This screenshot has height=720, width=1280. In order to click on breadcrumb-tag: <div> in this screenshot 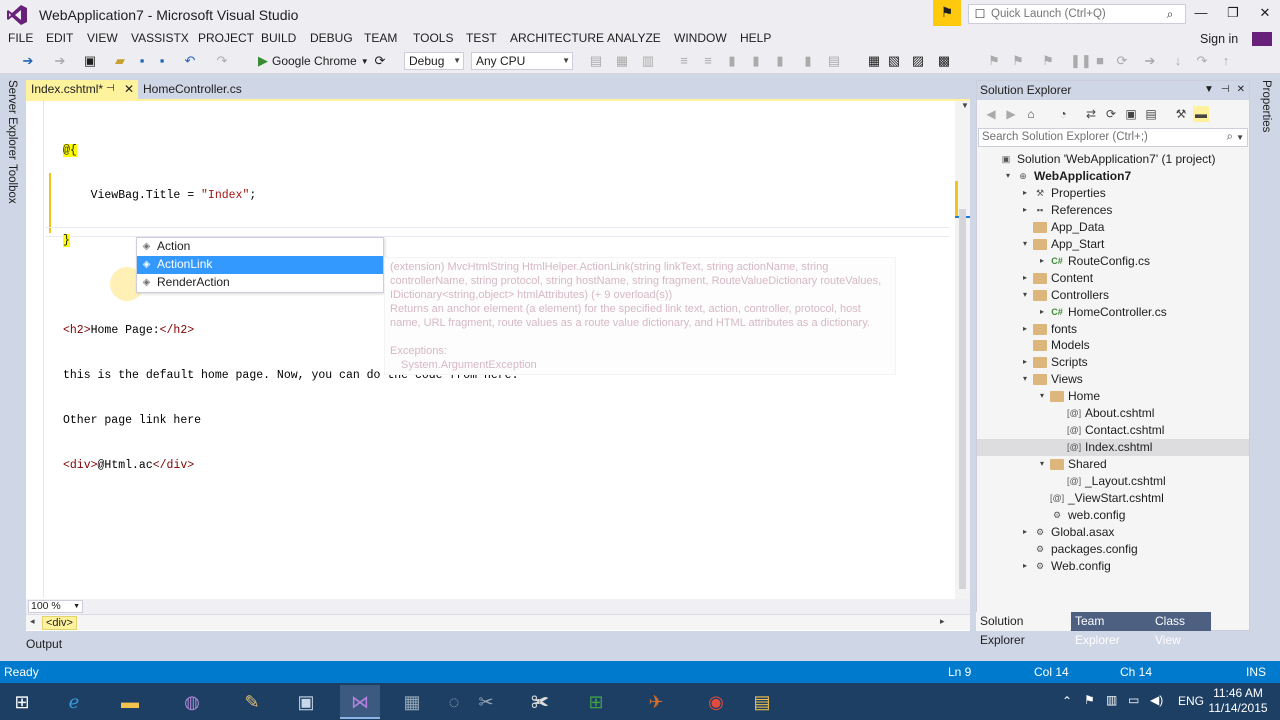, I will do `click(59, 623)`.